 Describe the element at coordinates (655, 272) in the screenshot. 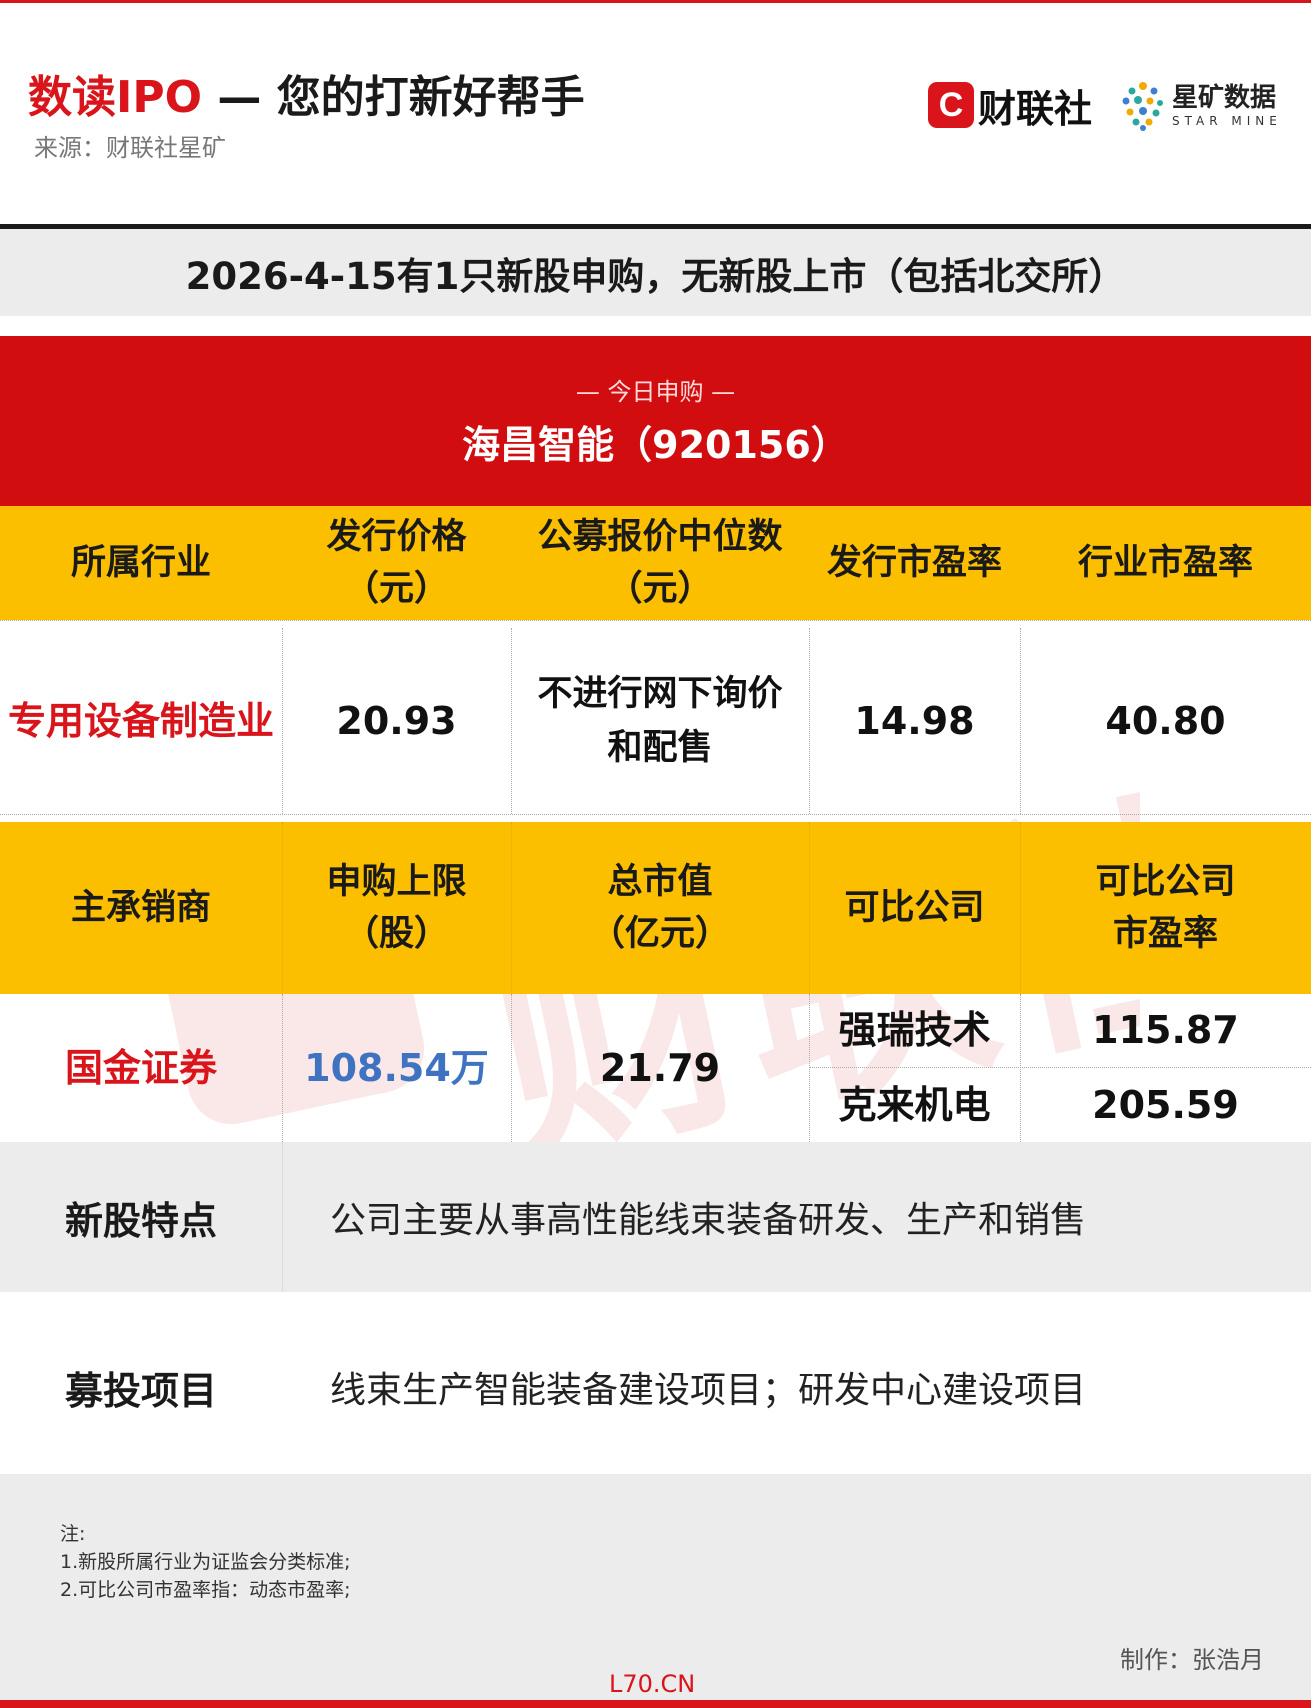

I see `daily-summary: 2026-4-15有1只新股申购，无新股上市（包括北交所）` at that location.